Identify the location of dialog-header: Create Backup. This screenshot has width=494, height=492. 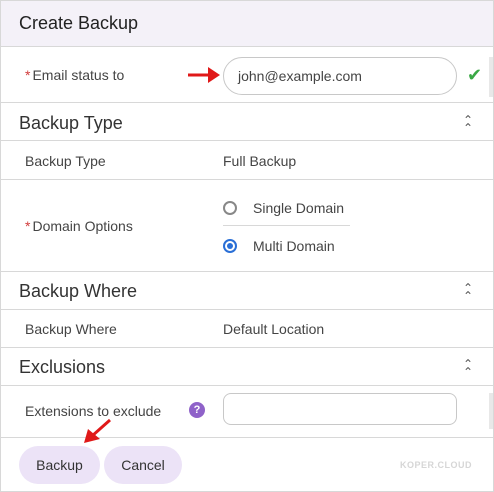
(247, 24).